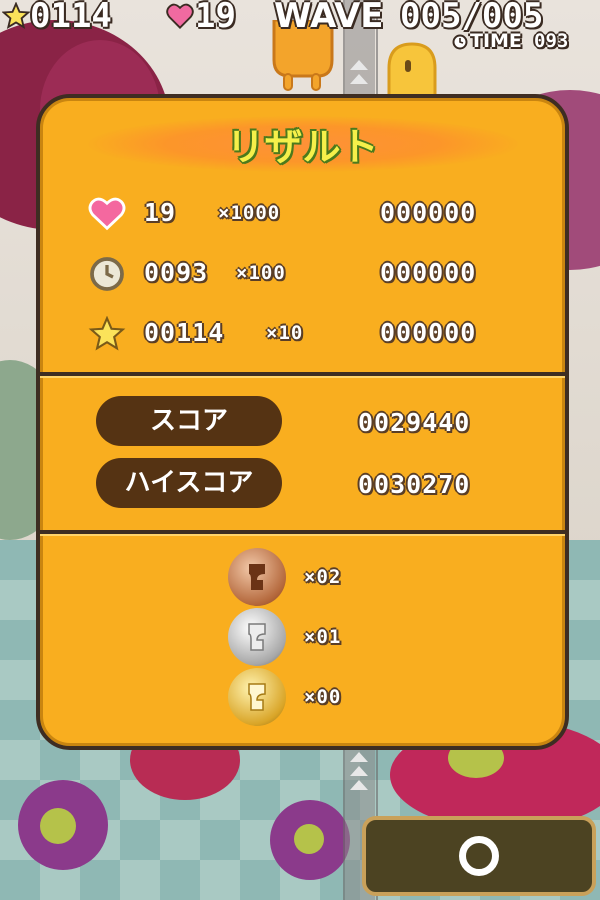 Image resolution: width=600 pixels, height=900 pixels. I want to click on bonus-row-stars: 00114 ×10 000000, so click(302, 334).